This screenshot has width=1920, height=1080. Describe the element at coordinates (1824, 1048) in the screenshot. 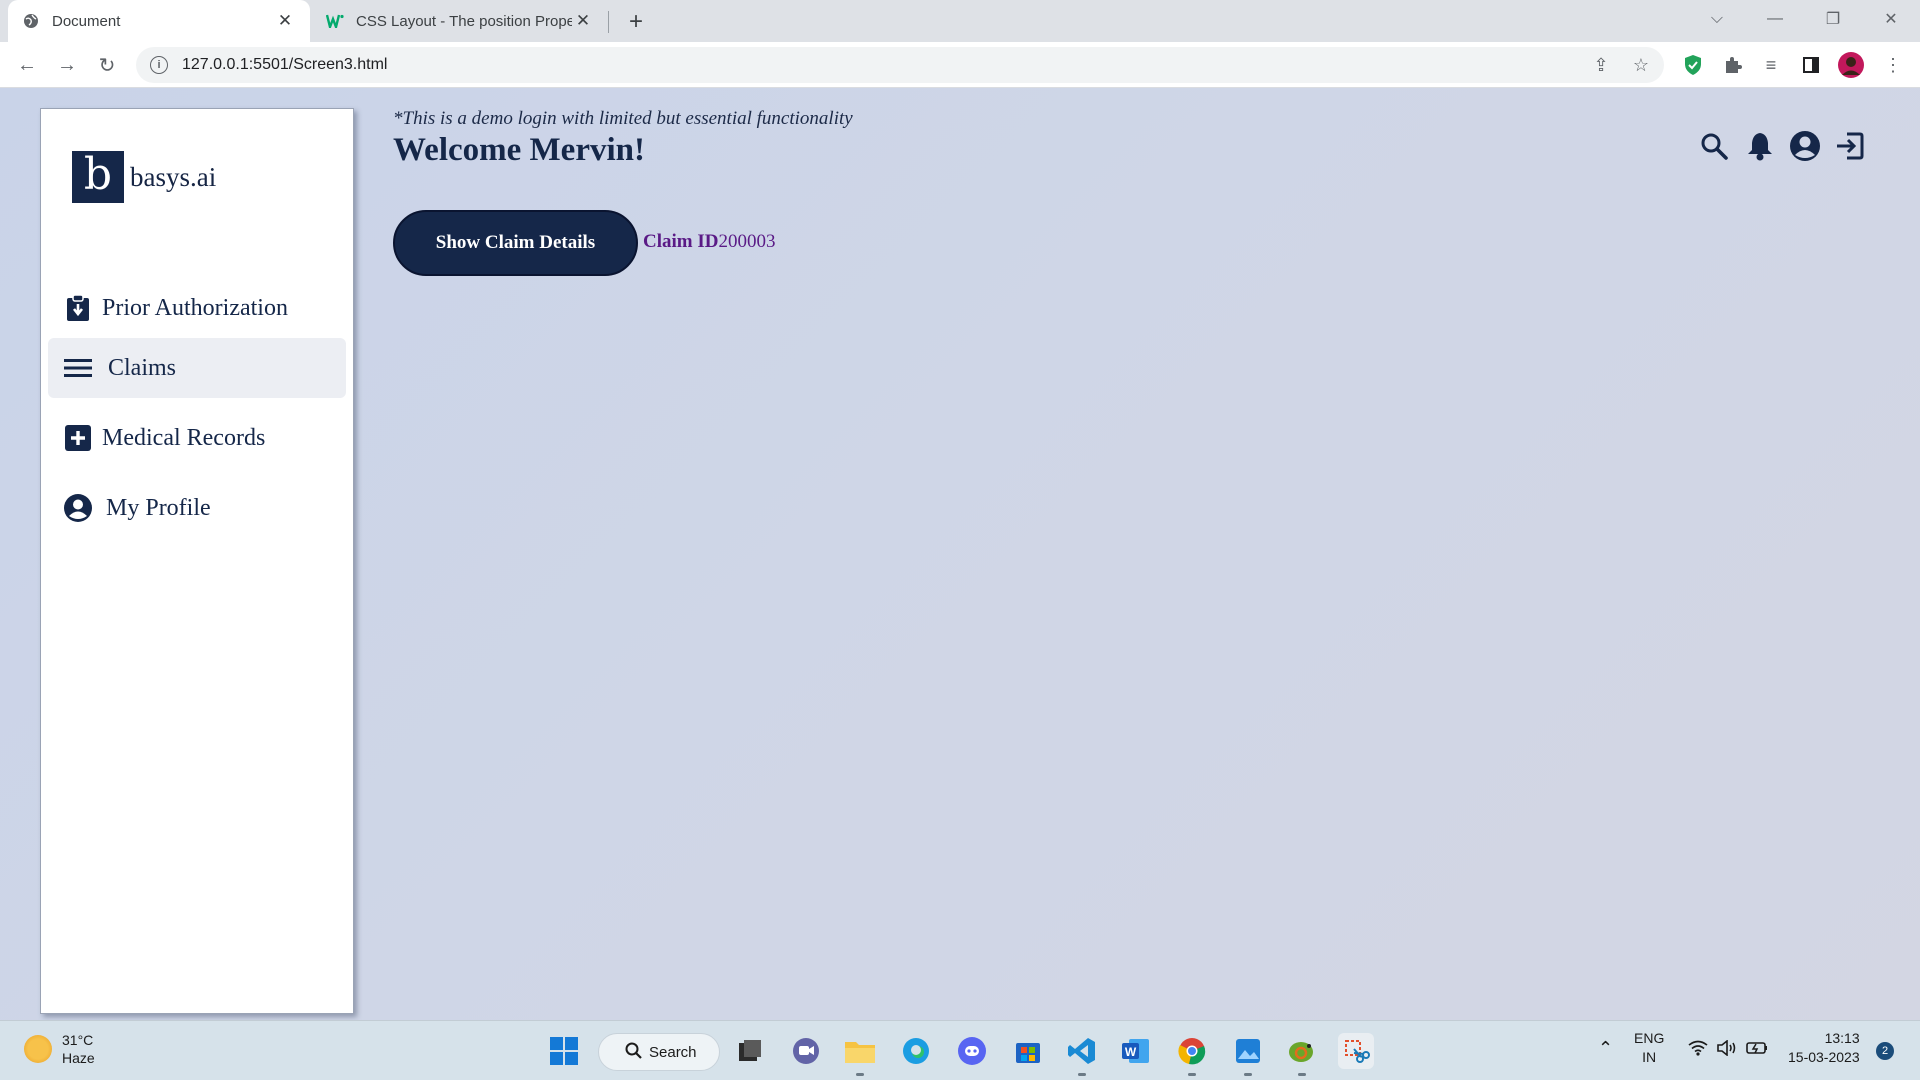

I see `clock: 13:13 15-03-2023` at that location.